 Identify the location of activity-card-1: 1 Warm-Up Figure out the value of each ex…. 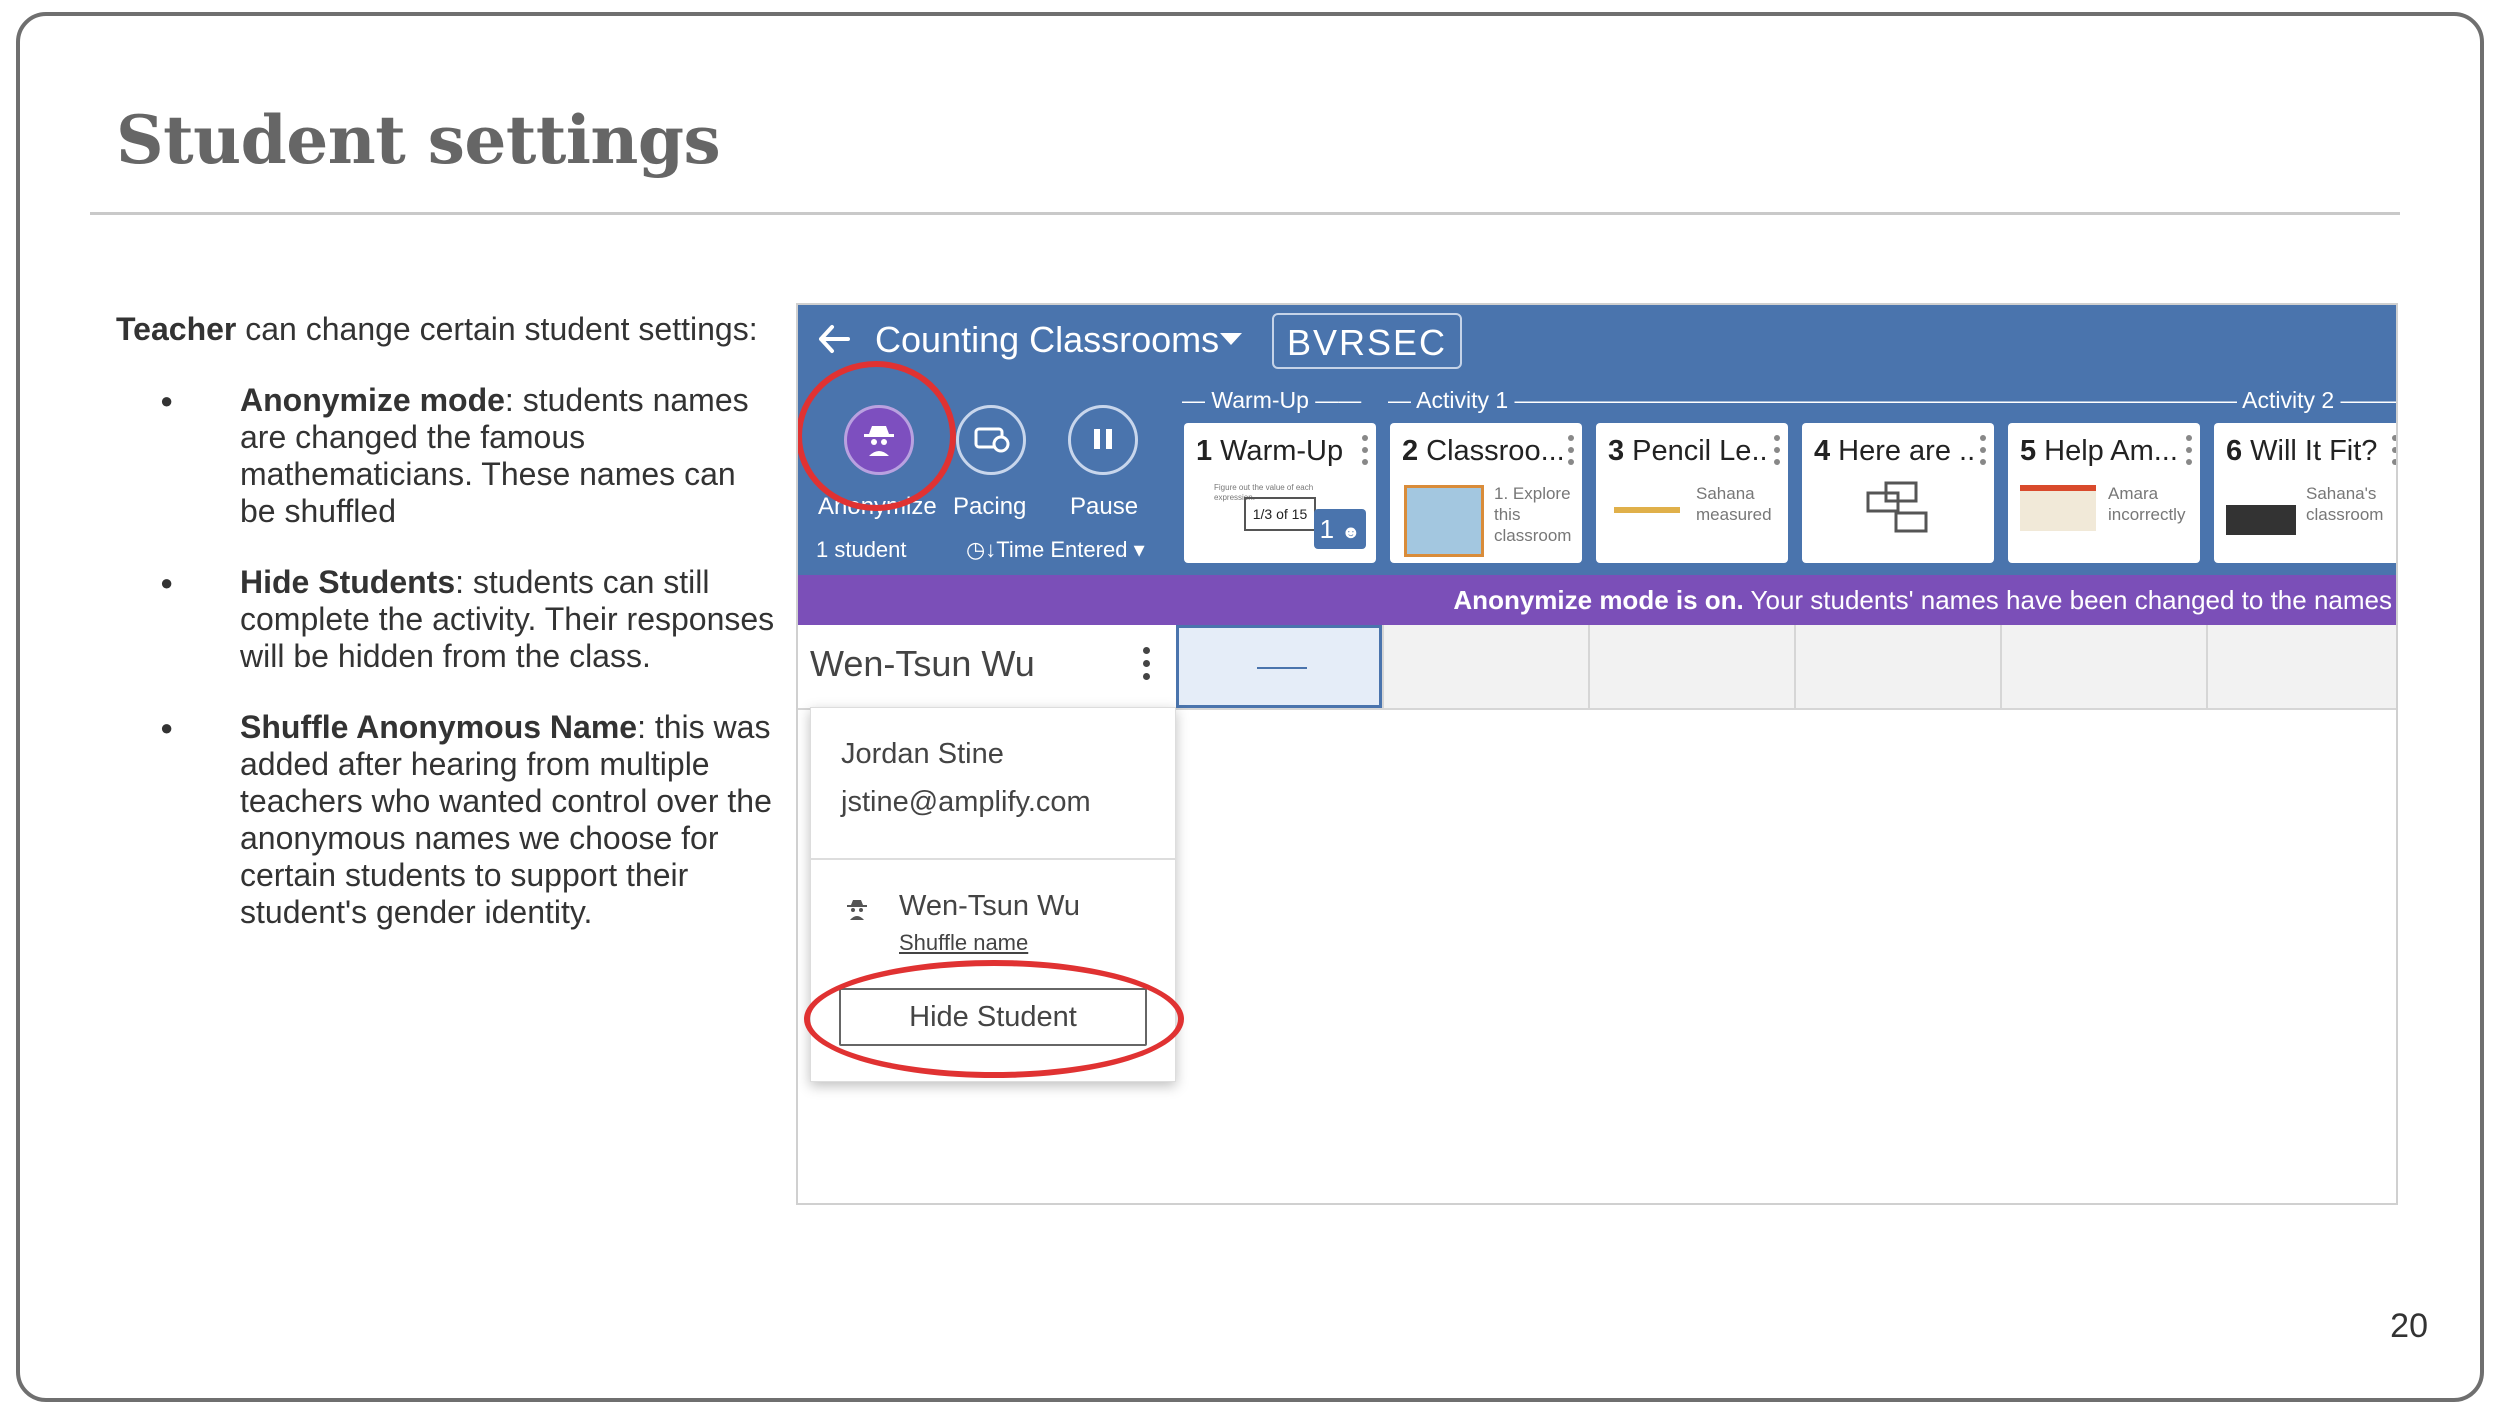
(1280, 493).